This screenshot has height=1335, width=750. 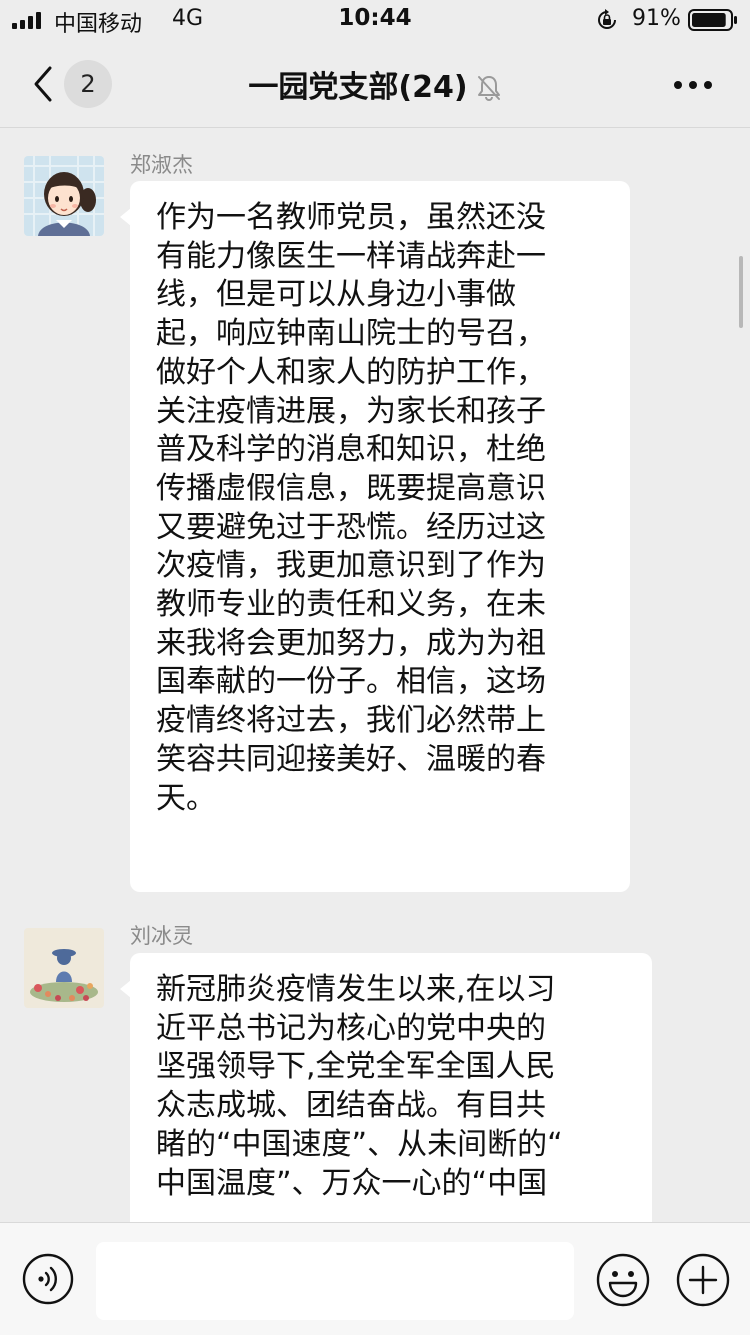 What do you see at coordinates (358, 87) in the screenshot?
I see `chat-title: 一园党支部(24)` at bounding box center [358, 87].